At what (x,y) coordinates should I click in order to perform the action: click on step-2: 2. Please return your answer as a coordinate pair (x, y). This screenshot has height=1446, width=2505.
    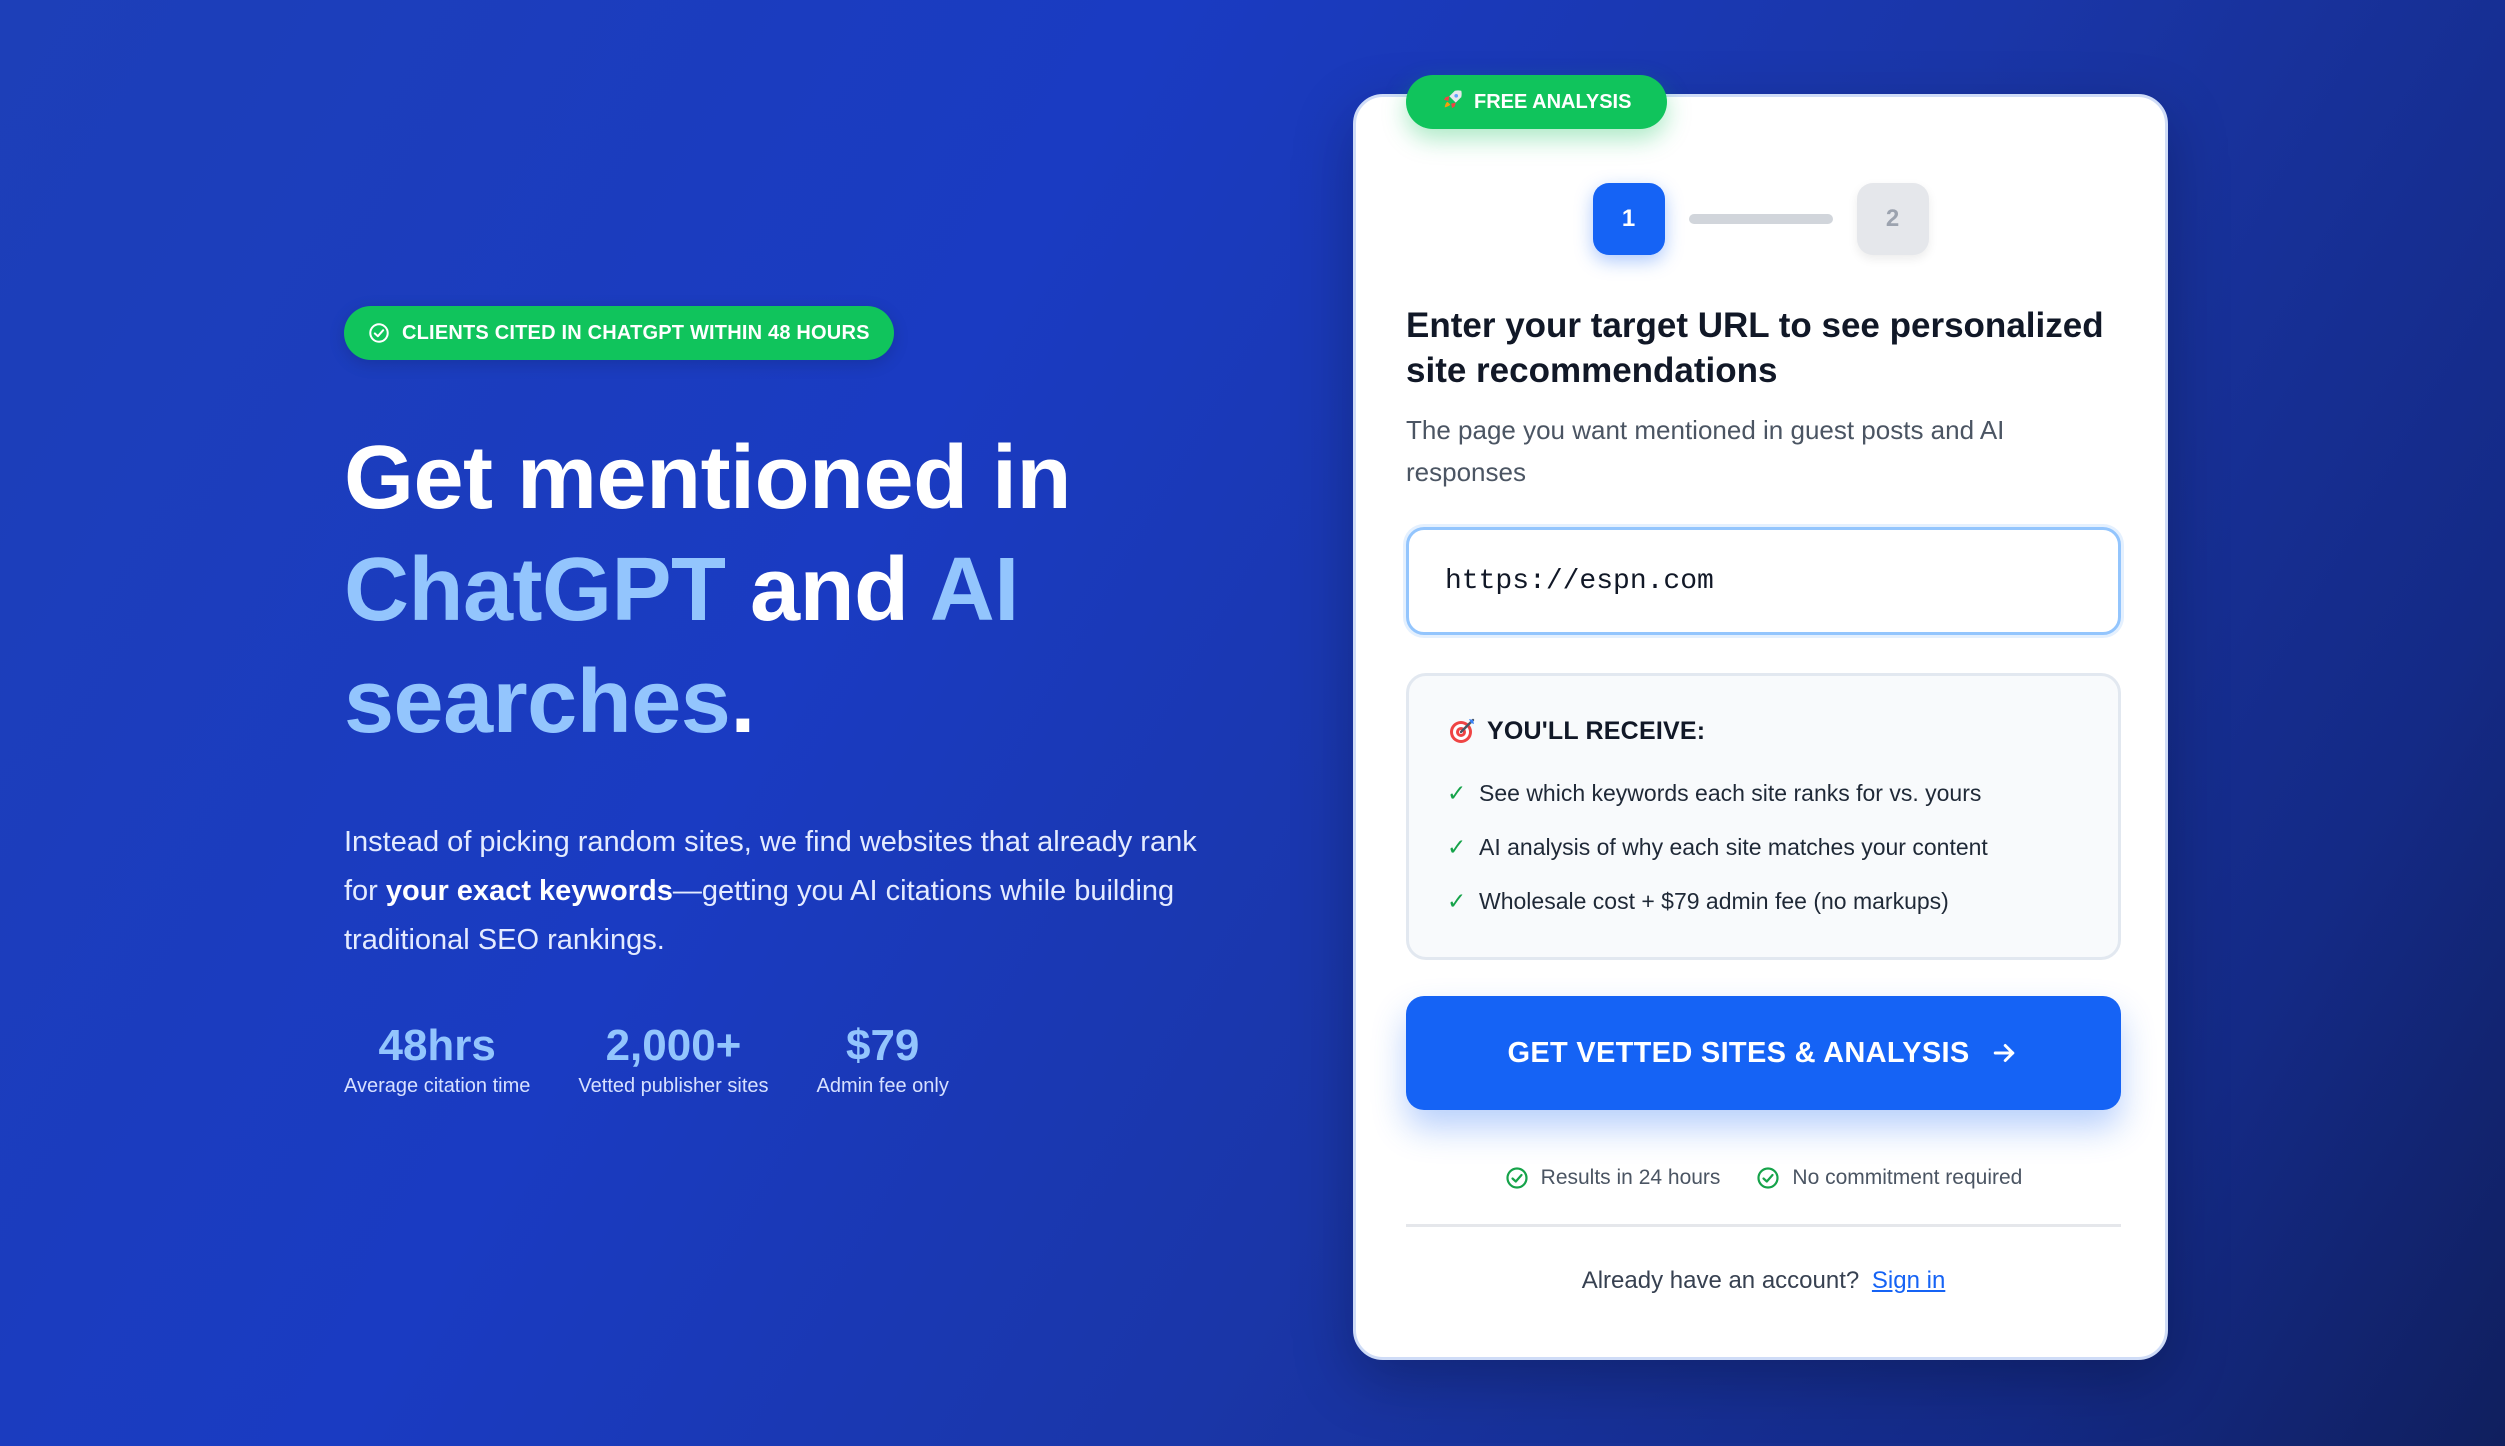
    Looking at the image, I should click on (1892, 219).